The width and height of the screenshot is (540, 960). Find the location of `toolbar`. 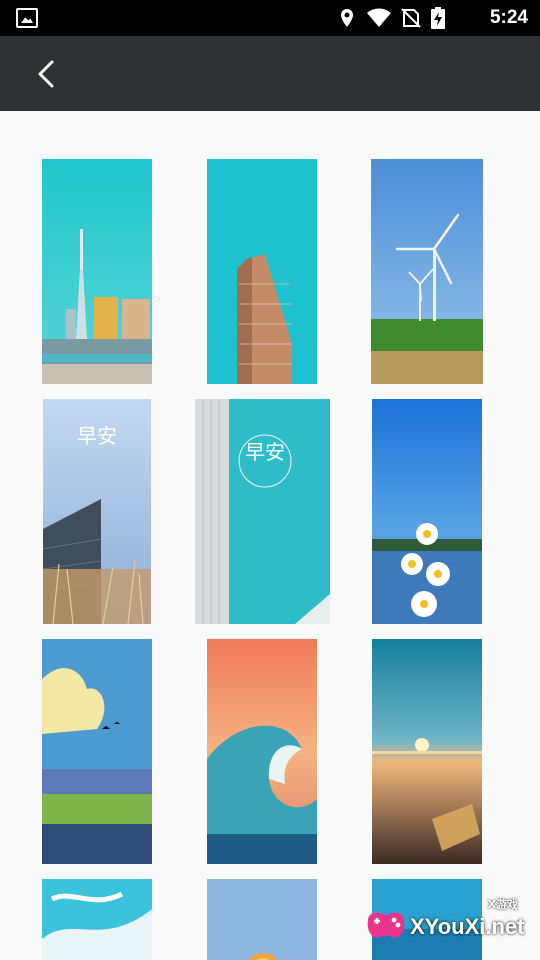

toolbar is located at coordinates (270, 73).